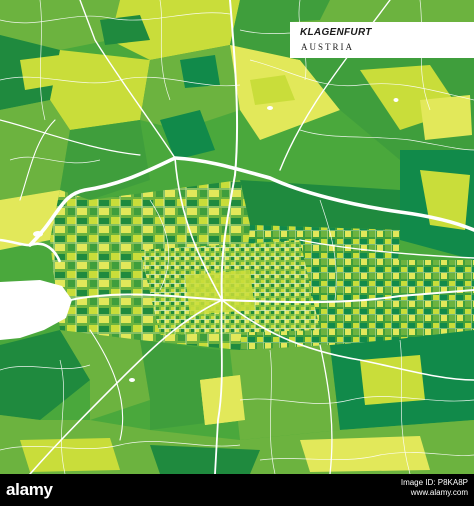  What do you see at coordinates (382, 40) in the screenshot?
I see `map-title-box: KLAGENFURT AUSTRIA` at bounding box center [382, 40].